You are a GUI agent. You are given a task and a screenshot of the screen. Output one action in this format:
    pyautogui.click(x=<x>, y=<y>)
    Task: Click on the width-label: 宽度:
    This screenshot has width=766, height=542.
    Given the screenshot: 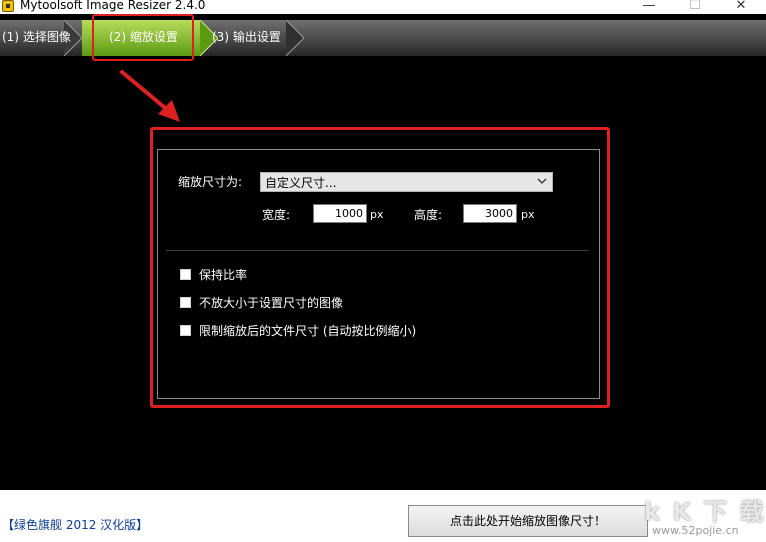 What is the action you would take?
    pyautogui.click(x=276, y=215)
    